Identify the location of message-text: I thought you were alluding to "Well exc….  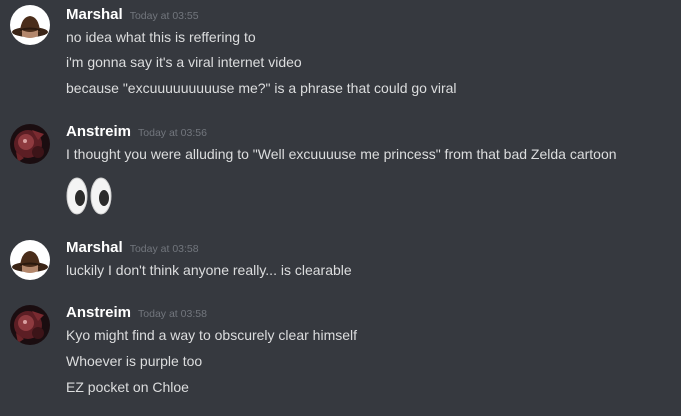
(341, 154).